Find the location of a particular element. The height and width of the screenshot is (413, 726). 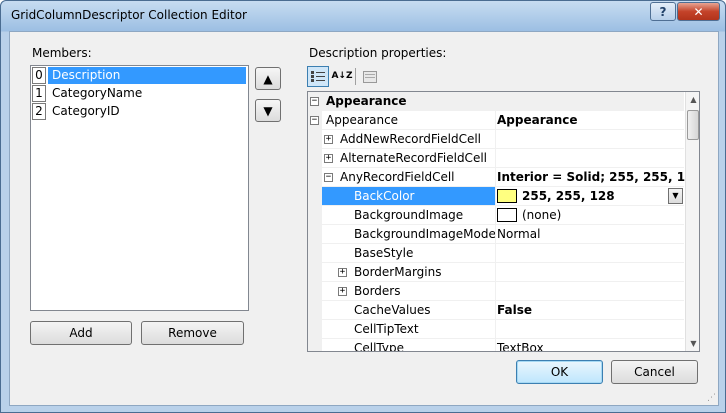

move-down-button: ▼ is located at coordinates (268, 110).